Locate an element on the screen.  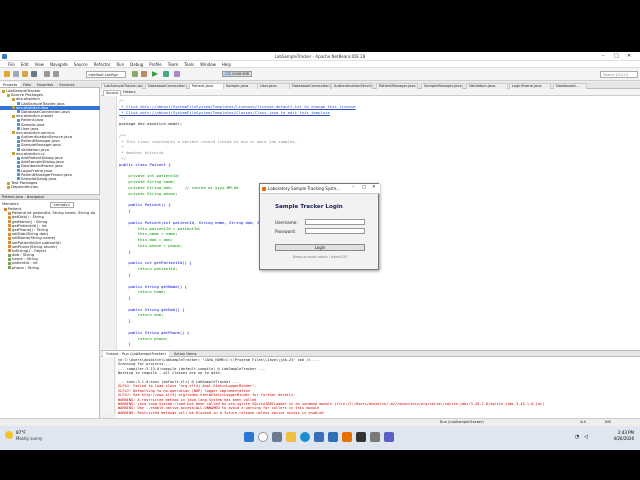
history-tab: History is located at coordinates (129, 92).